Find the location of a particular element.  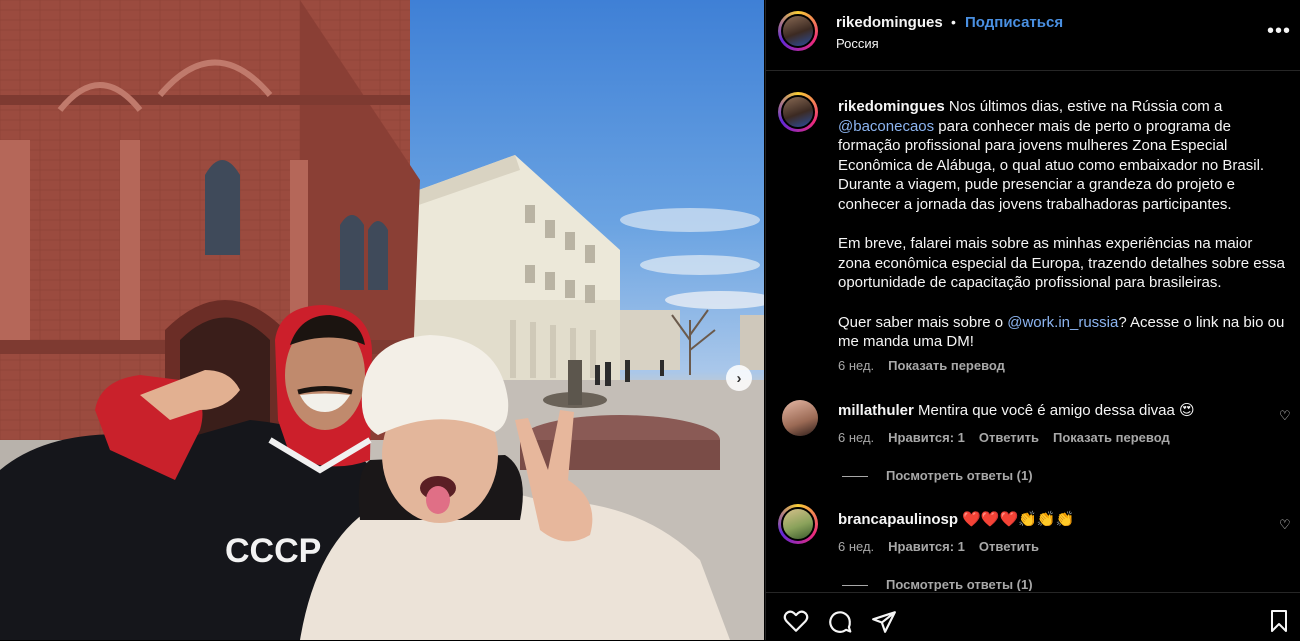

next-photo-button: › is located at coordinates (739, 378).